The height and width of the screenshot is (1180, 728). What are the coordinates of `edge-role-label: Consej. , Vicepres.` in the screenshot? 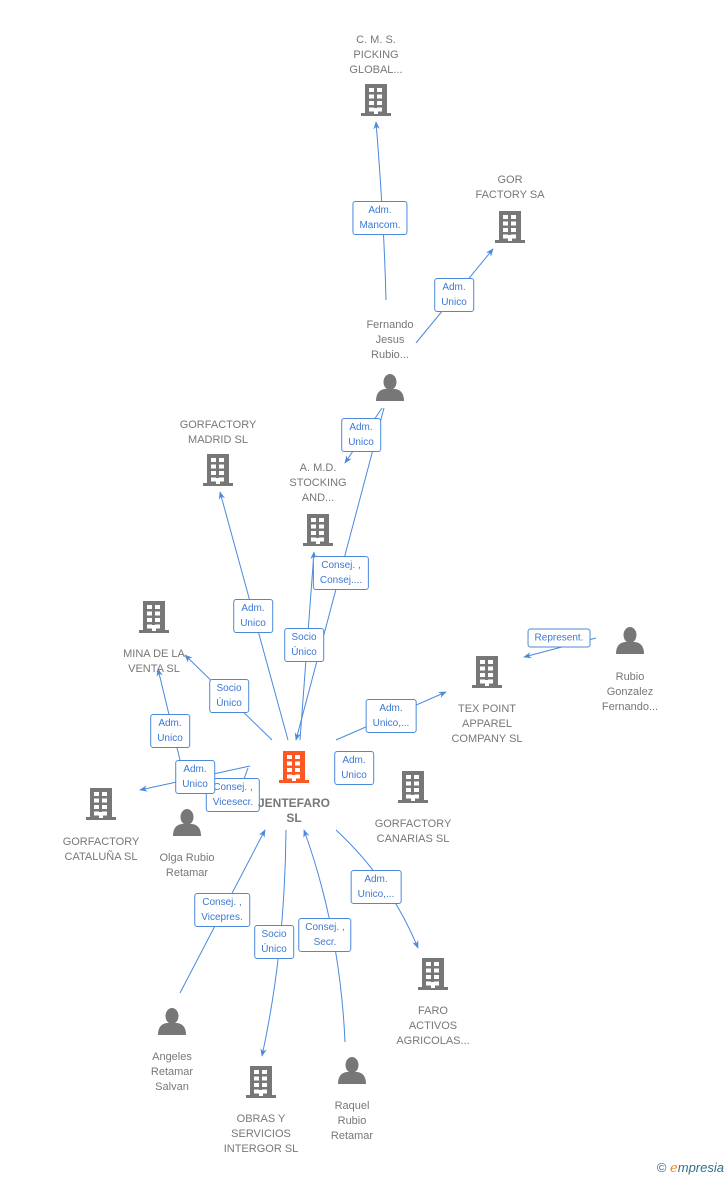 It's located at (222, 910).